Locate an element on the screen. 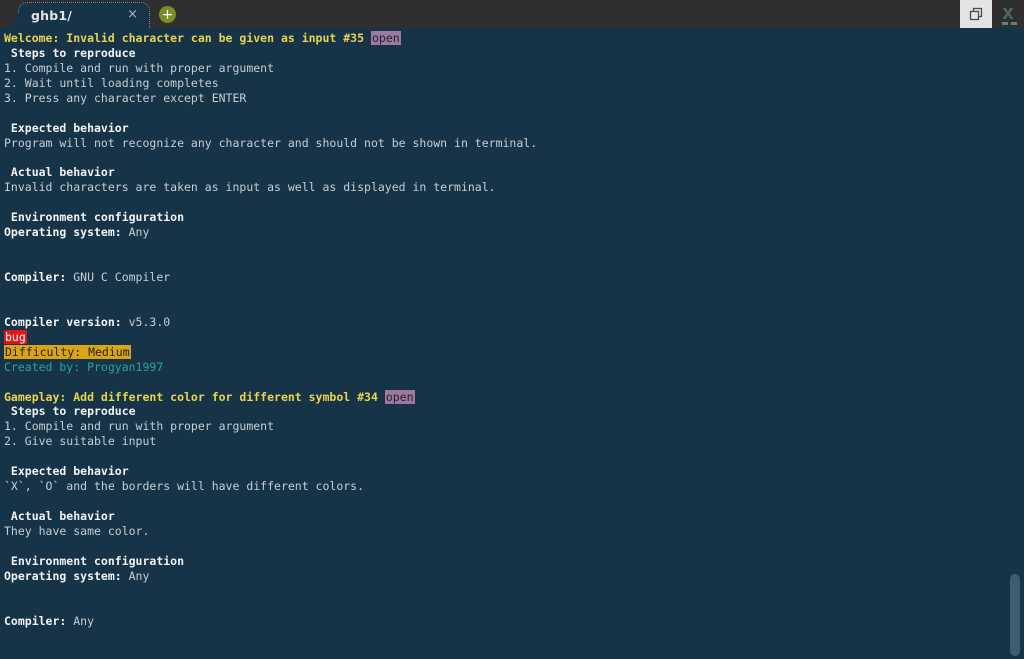 This screenshot has width=1024, height=659. body-text: 2. Give suitable input is located at coordinates (80, 441).